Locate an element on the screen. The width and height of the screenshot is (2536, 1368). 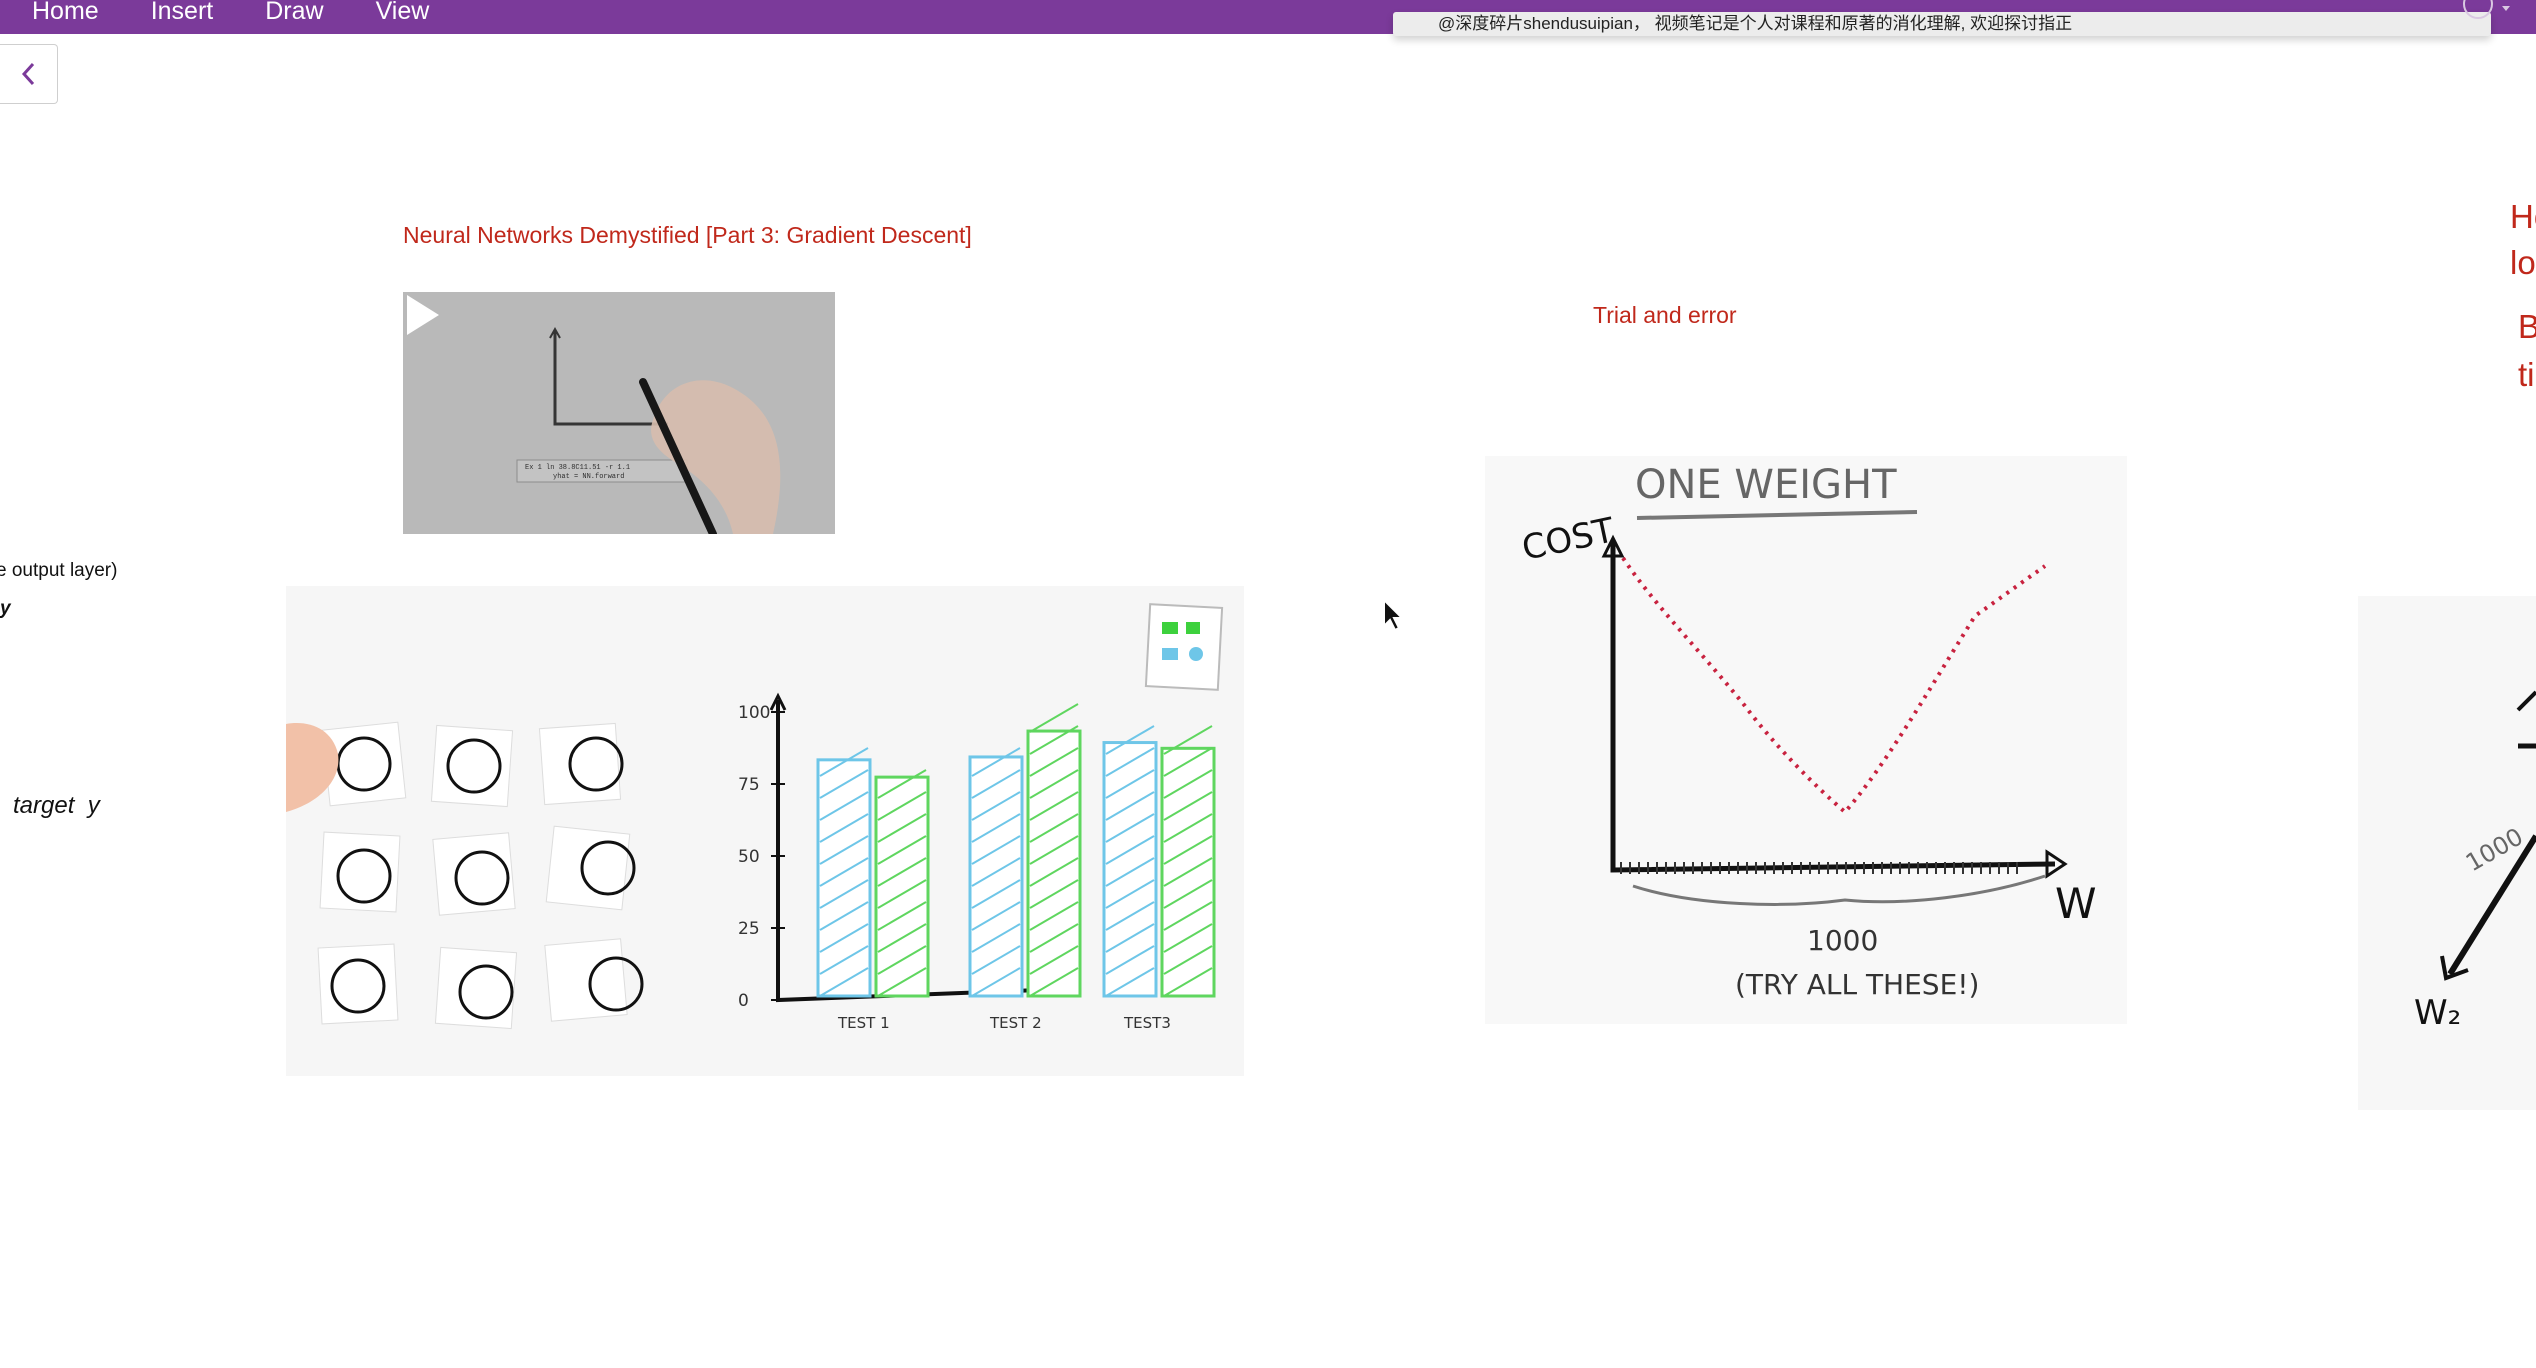
tab-draw: Draw is located at coordinates (294, 12).